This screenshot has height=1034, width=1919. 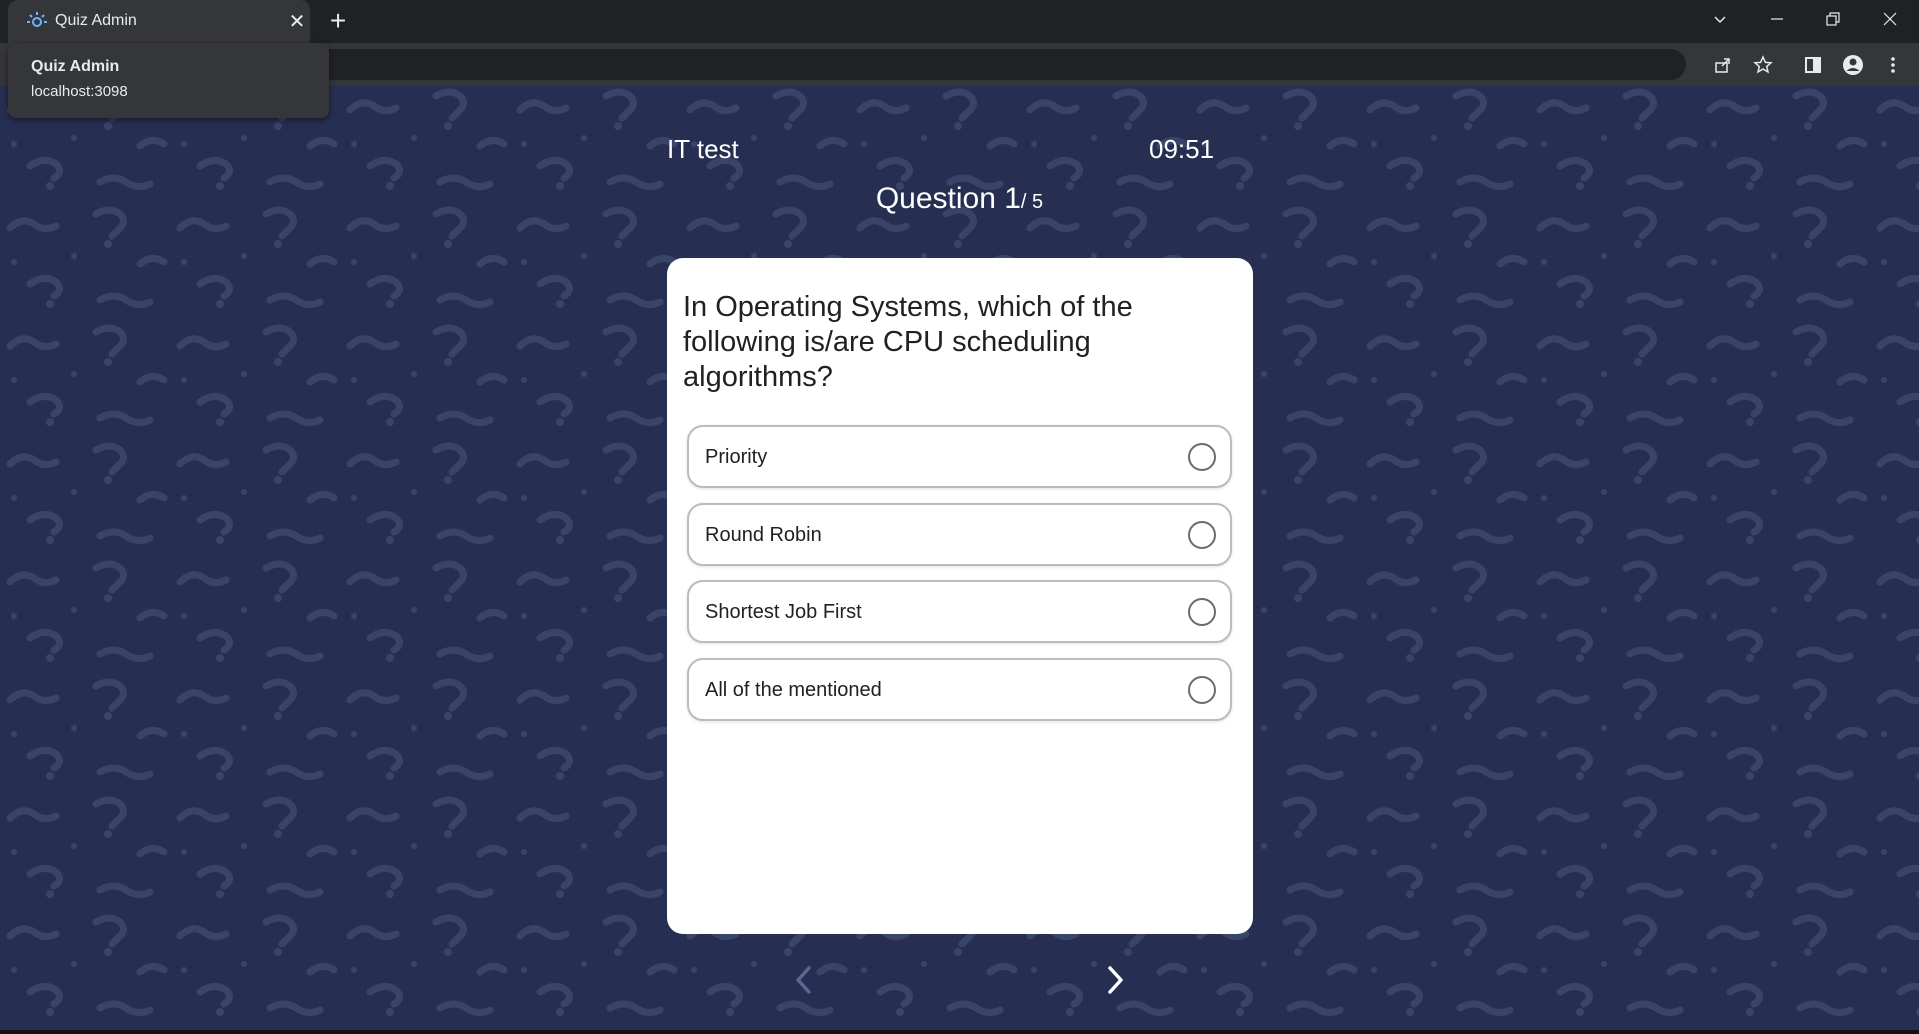 I want to click on tab-strip: Quiz Admin ✕ +, so click(x=959, y=21).